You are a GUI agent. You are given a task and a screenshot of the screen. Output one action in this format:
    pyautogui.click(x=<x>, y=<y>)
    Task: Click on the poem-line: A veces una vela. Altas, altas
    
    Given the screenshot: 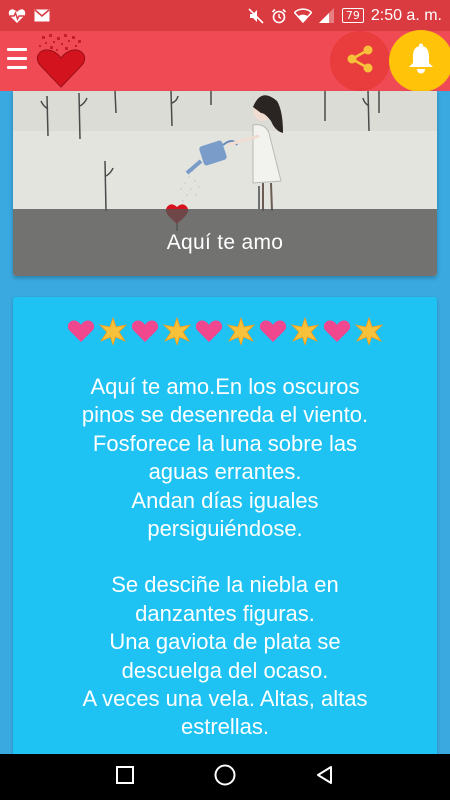 What is the action you would take?
    pyautogui.click(x=225, y=699)
    